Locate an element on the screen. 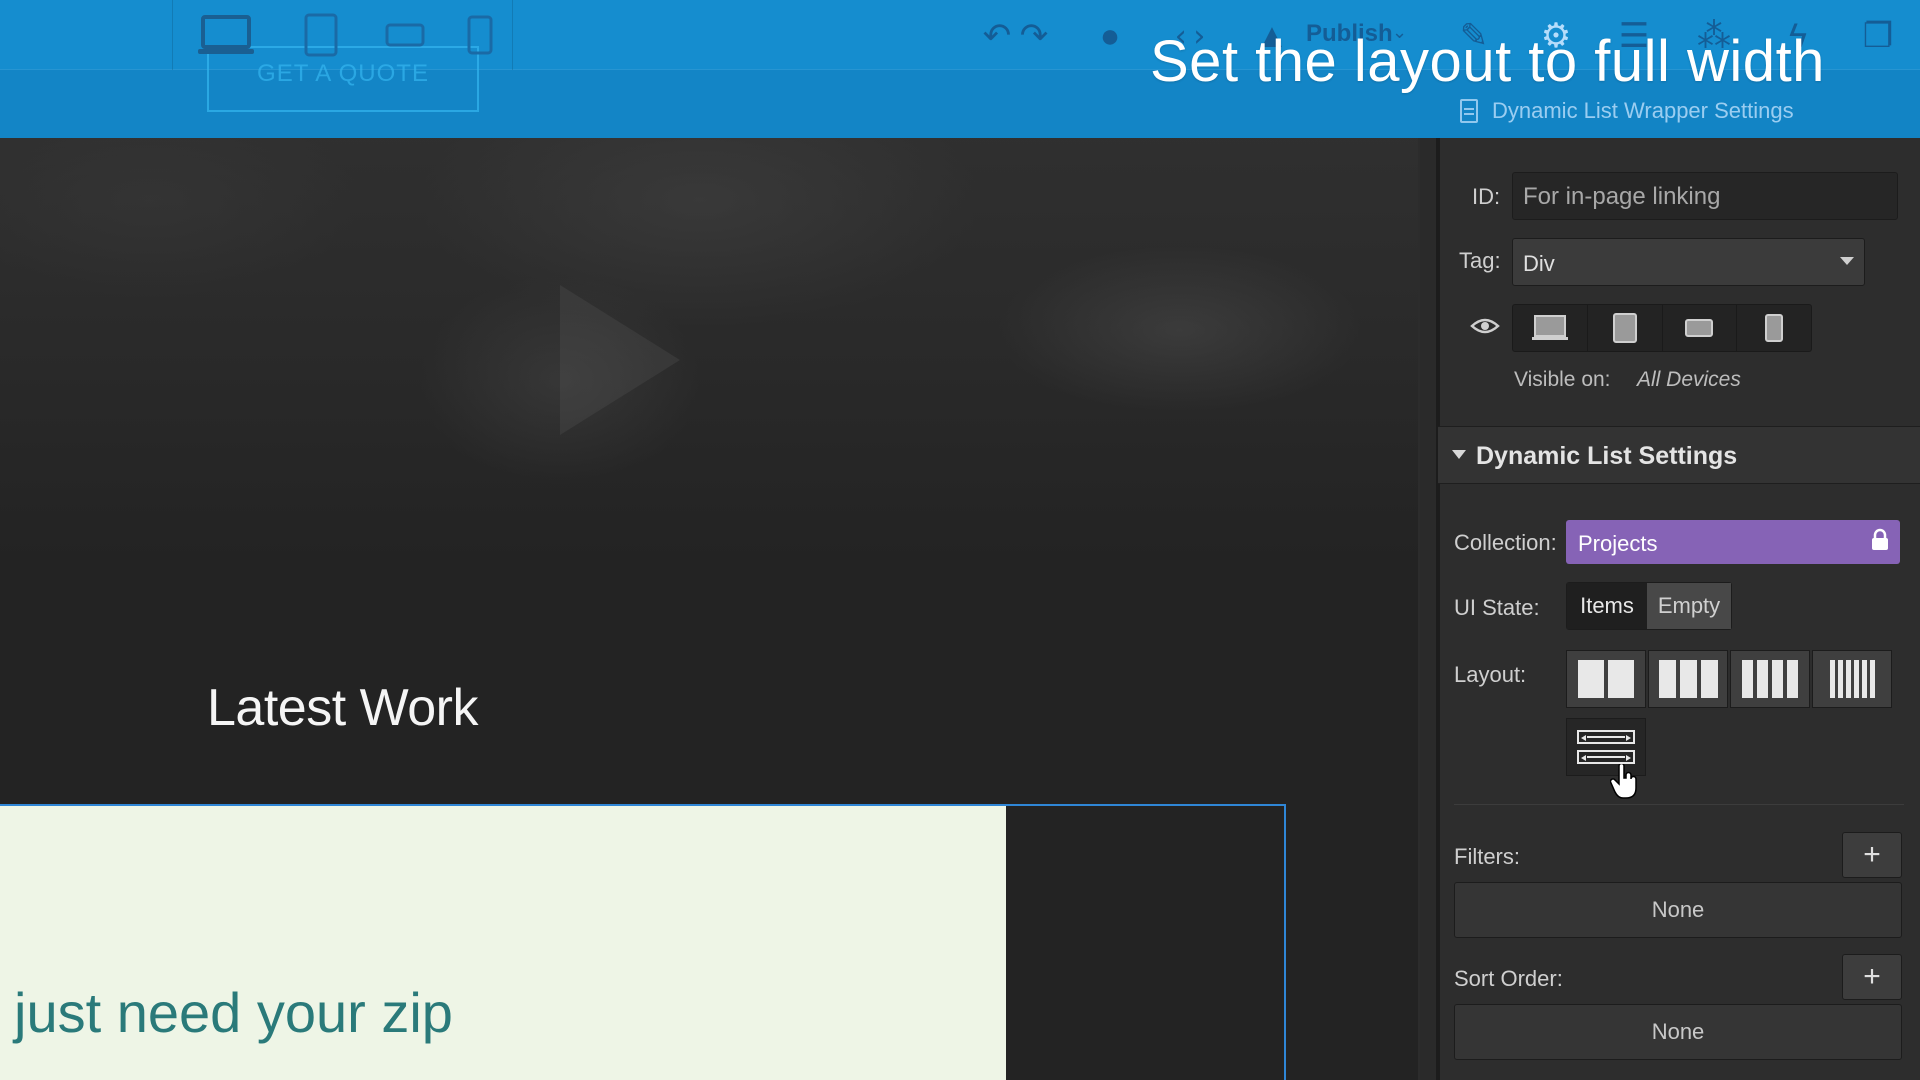 The height and width of the screenshot is (1080, 1920). visible-desktop-toggle is located at coordinates (1550, 328).